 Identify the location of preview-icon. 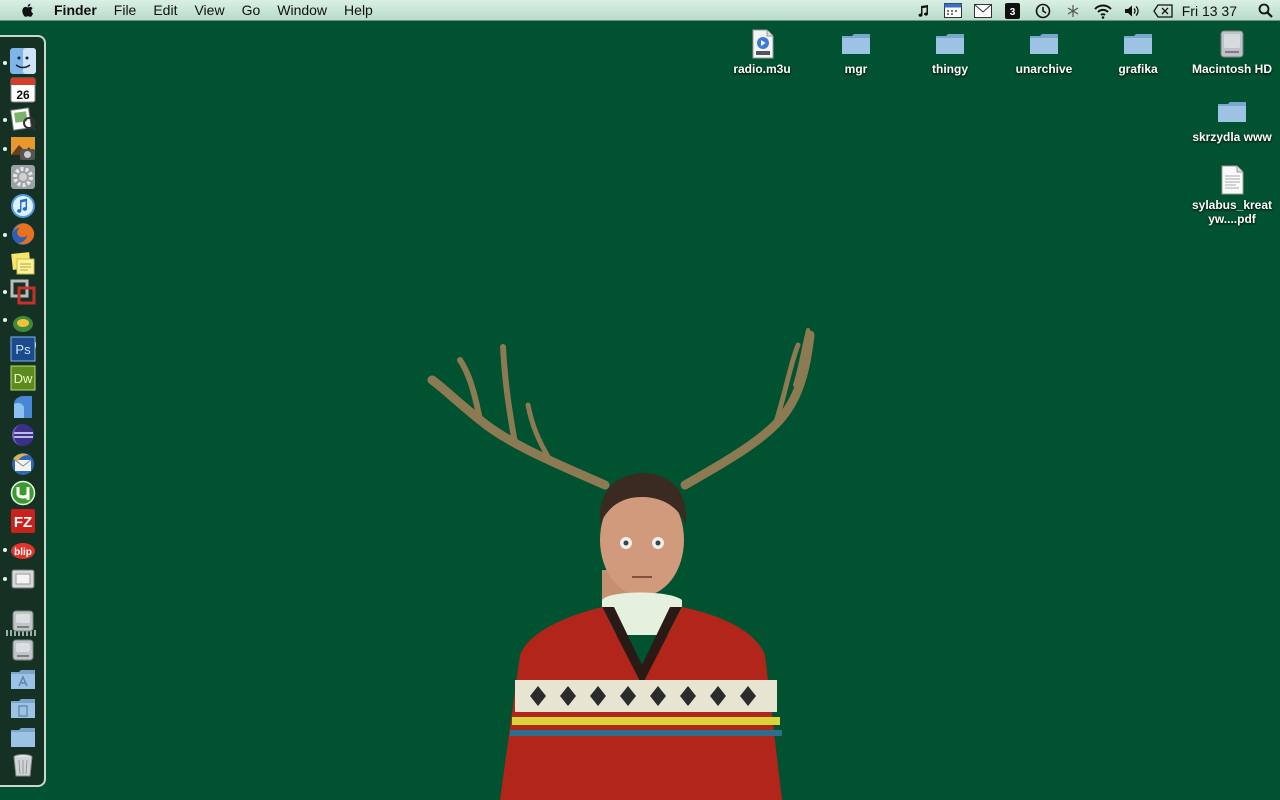
(23, 119).